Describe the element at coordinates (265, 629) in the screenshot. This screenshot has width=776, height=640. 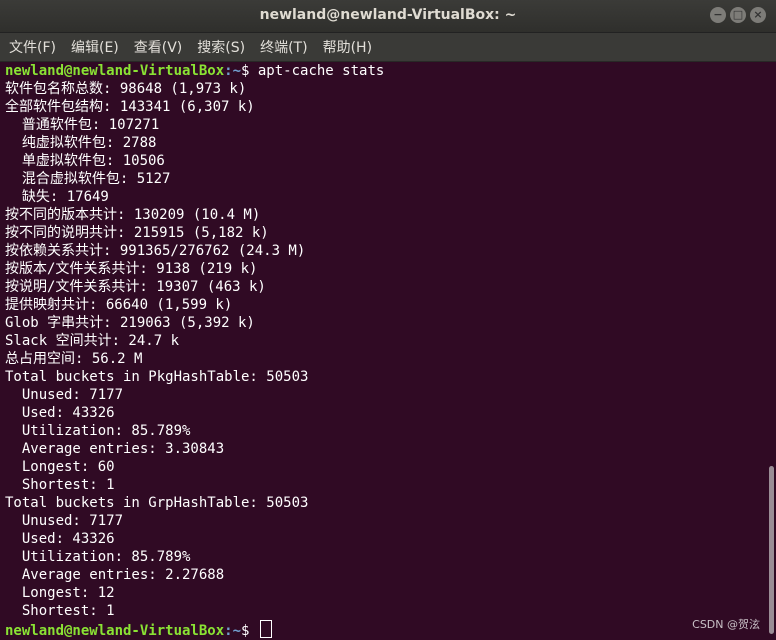
I see `text-cursor` at that location.